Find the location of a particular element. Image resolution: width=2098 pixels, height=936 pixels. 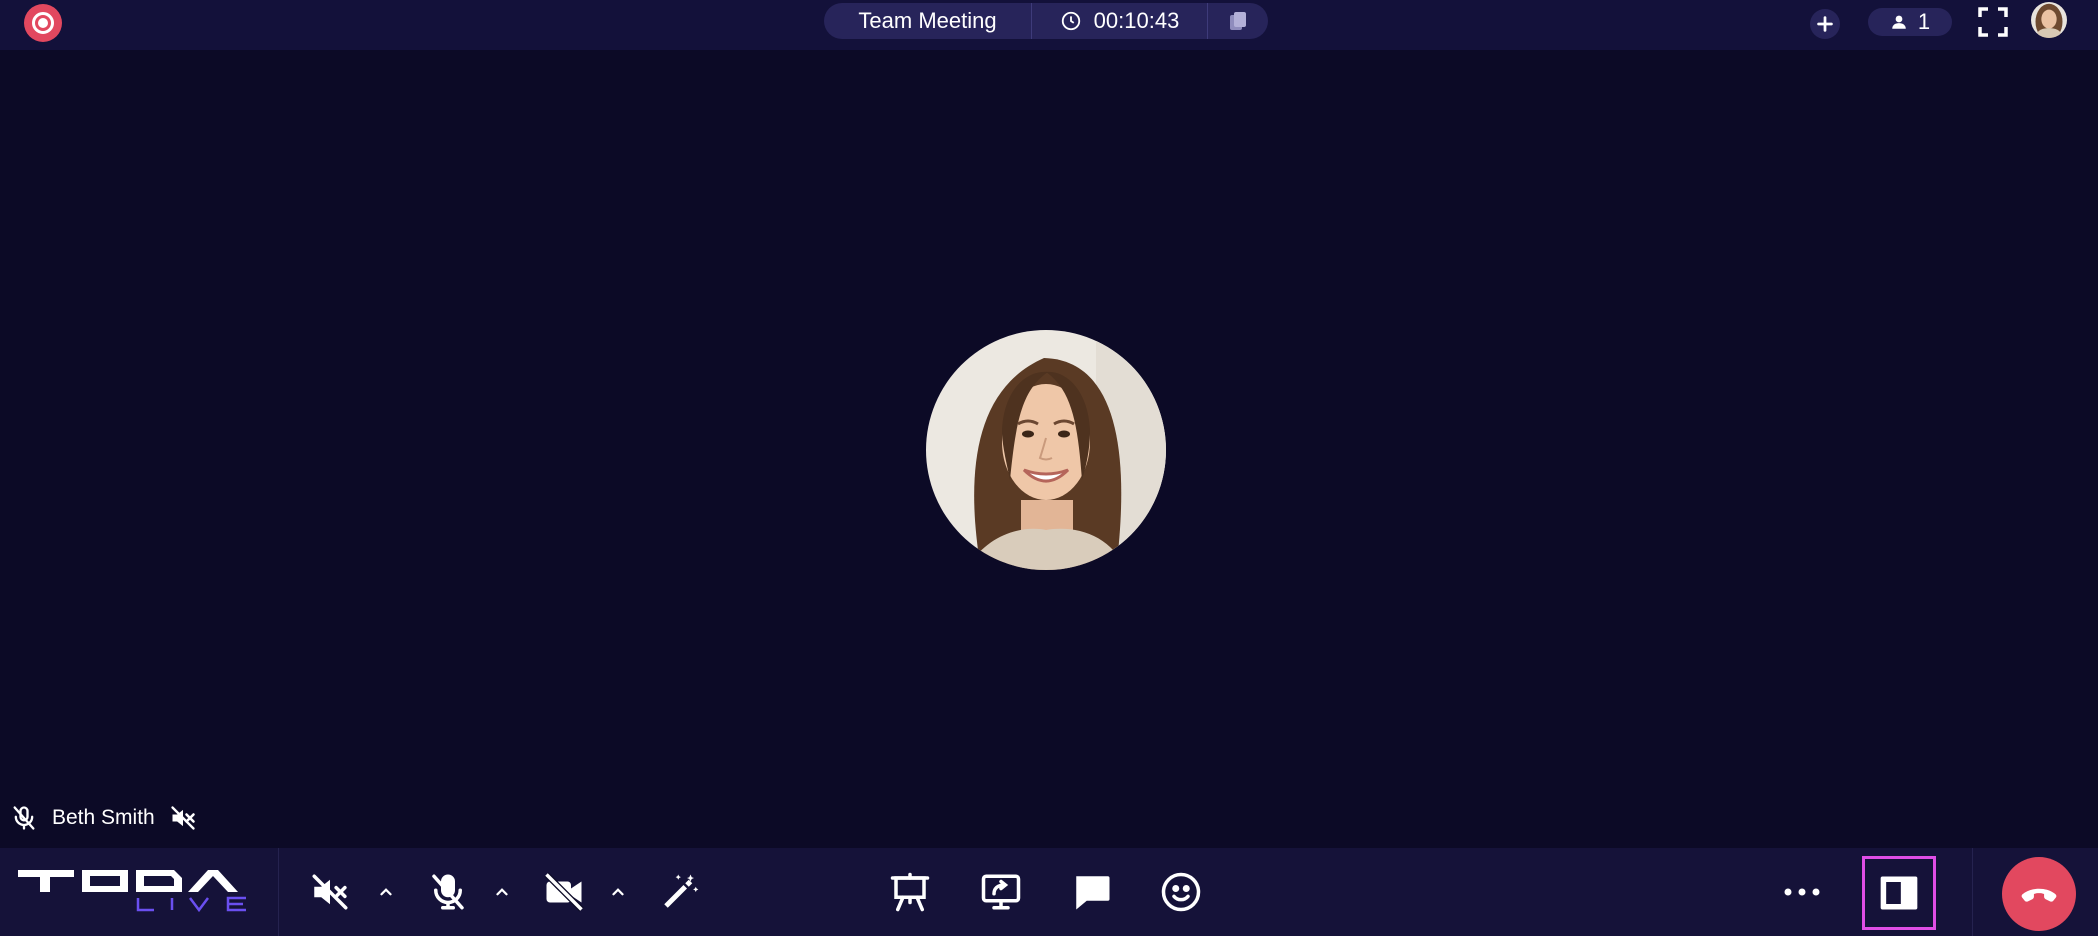

mic-toggle-button is located at coordinates (448, 892).